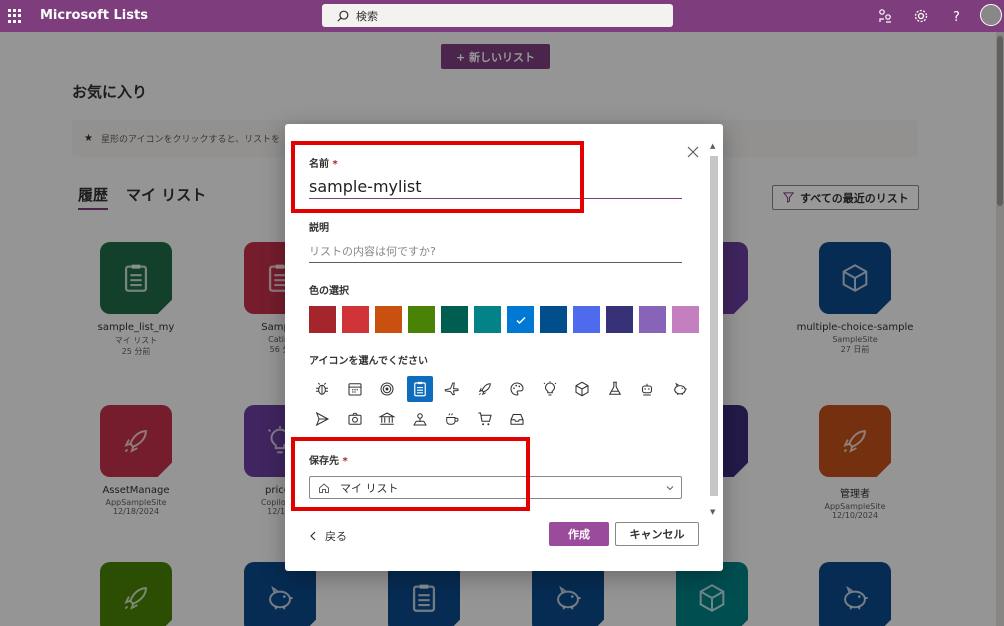 This screenshot has width=1004, height=626. Describe the element at coordinates (712, 512) in the screenshot. I see `scroll-down-icon: ▼` at that location.